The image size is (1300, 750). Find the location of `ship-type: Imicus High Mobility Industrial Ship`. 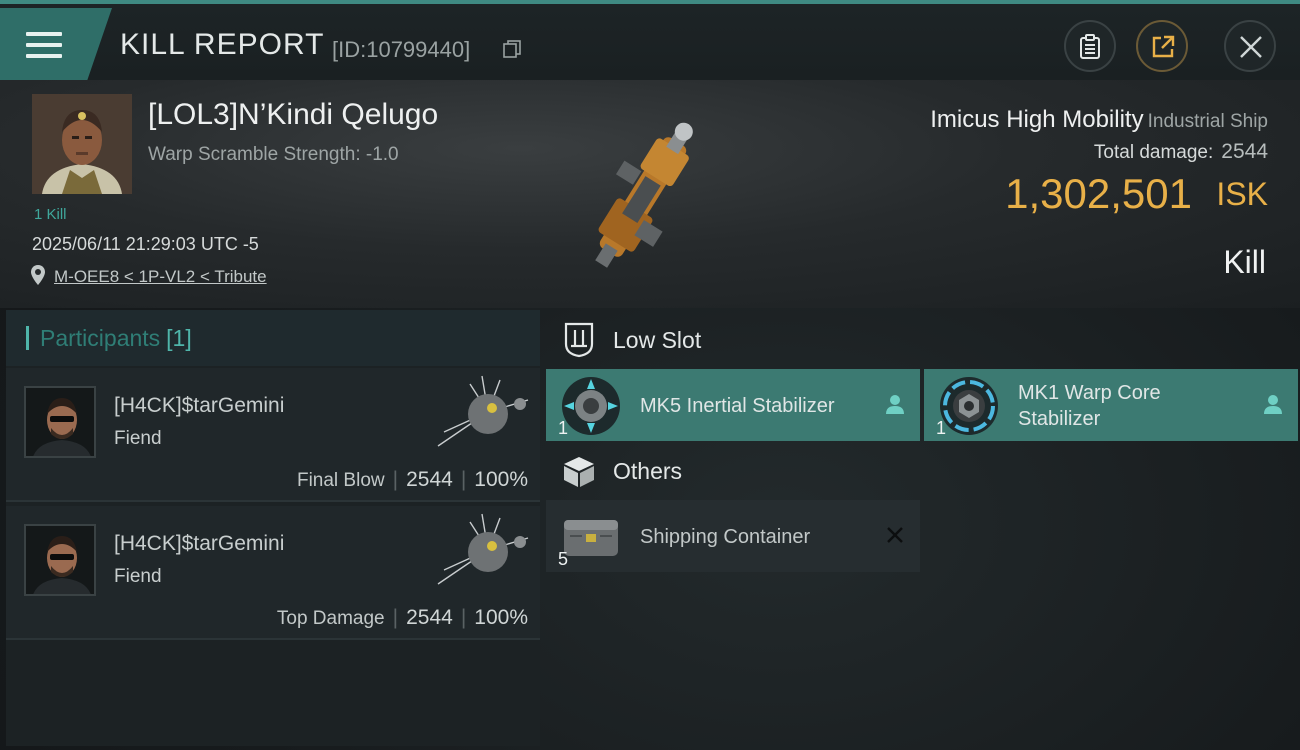

ship-type: Imicus High Mobility Industrial Ship is located at coordinates (1099, 120).